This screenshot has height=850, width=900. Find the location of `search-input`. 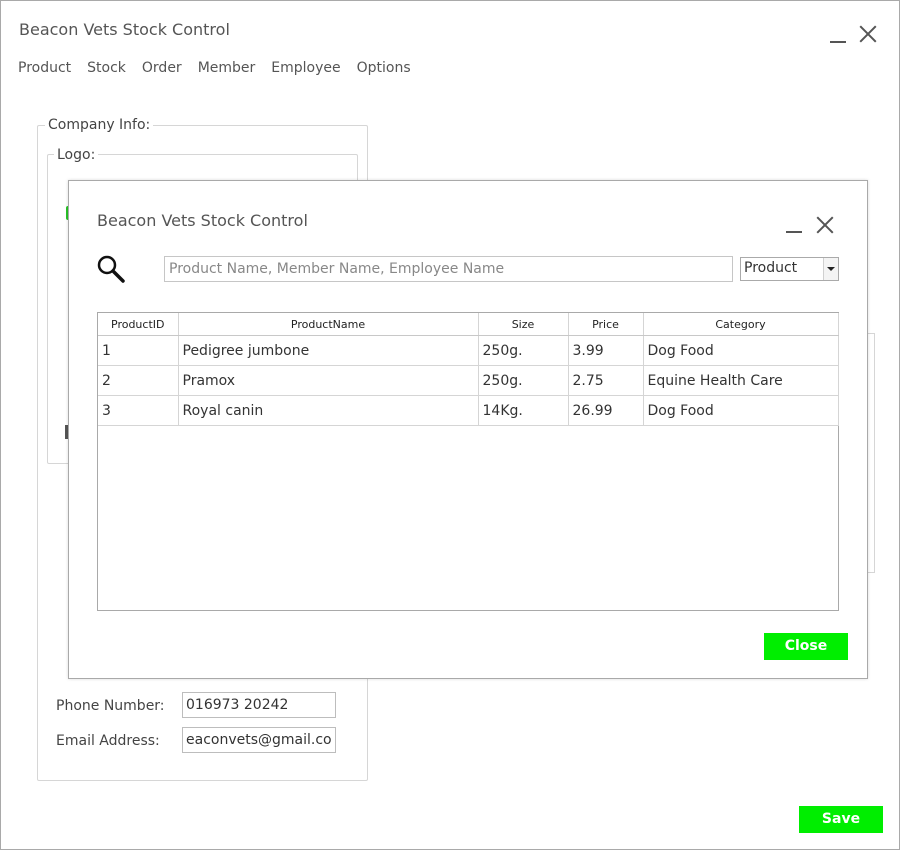

search-input is located at coordinates (448, 269).